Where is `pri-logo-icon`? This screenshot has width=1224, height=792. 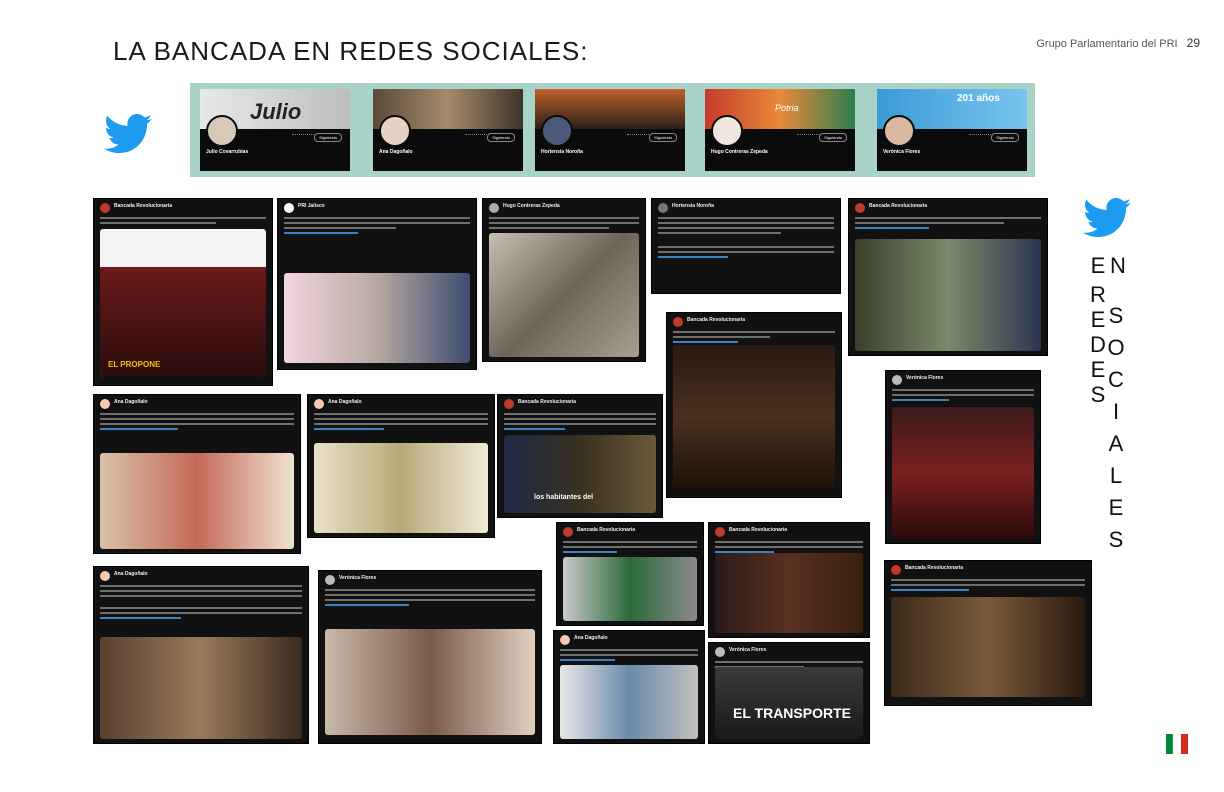
pri-logo-icon is located at coordinates (1177, 744).